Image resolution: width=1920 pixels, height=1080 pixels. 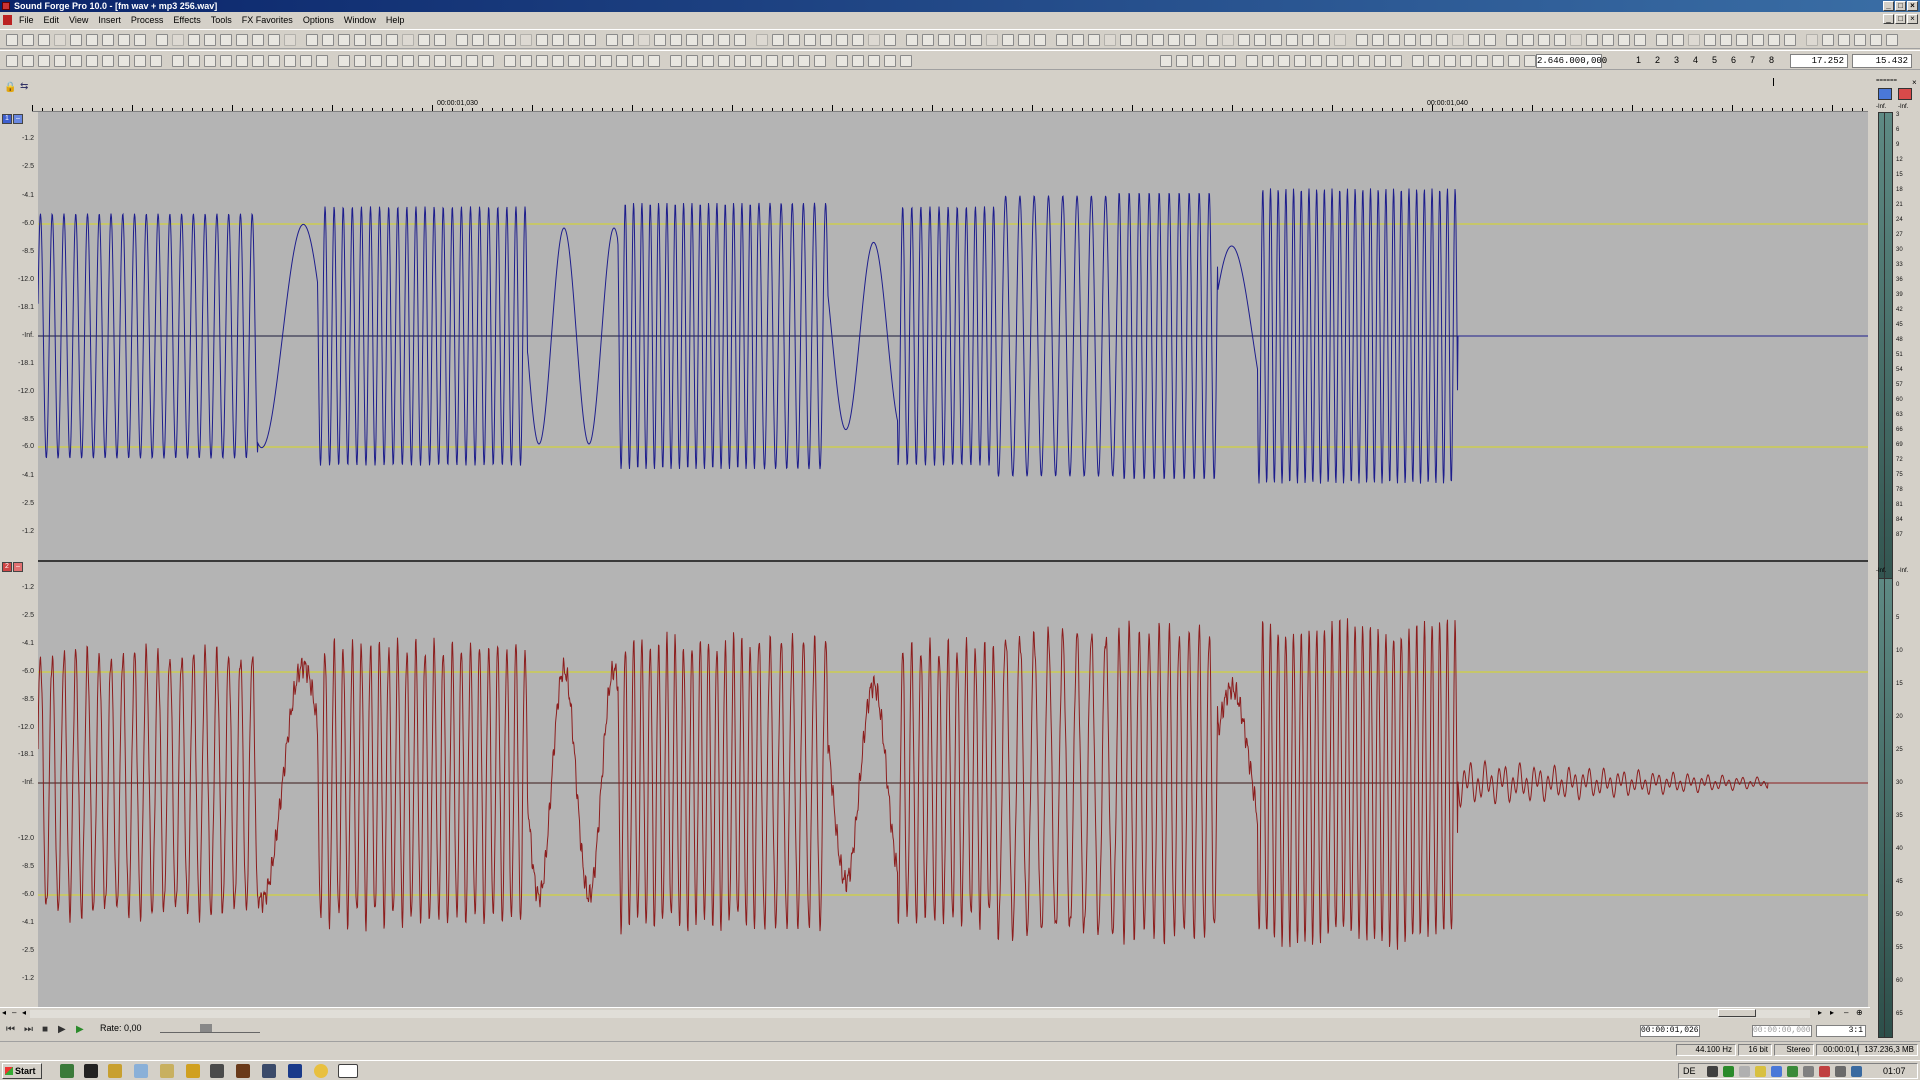 What do you see at coordinates (221, 20) in the screenshot?
I see `menu-tools: Tools` at bounding box center [221, 20].